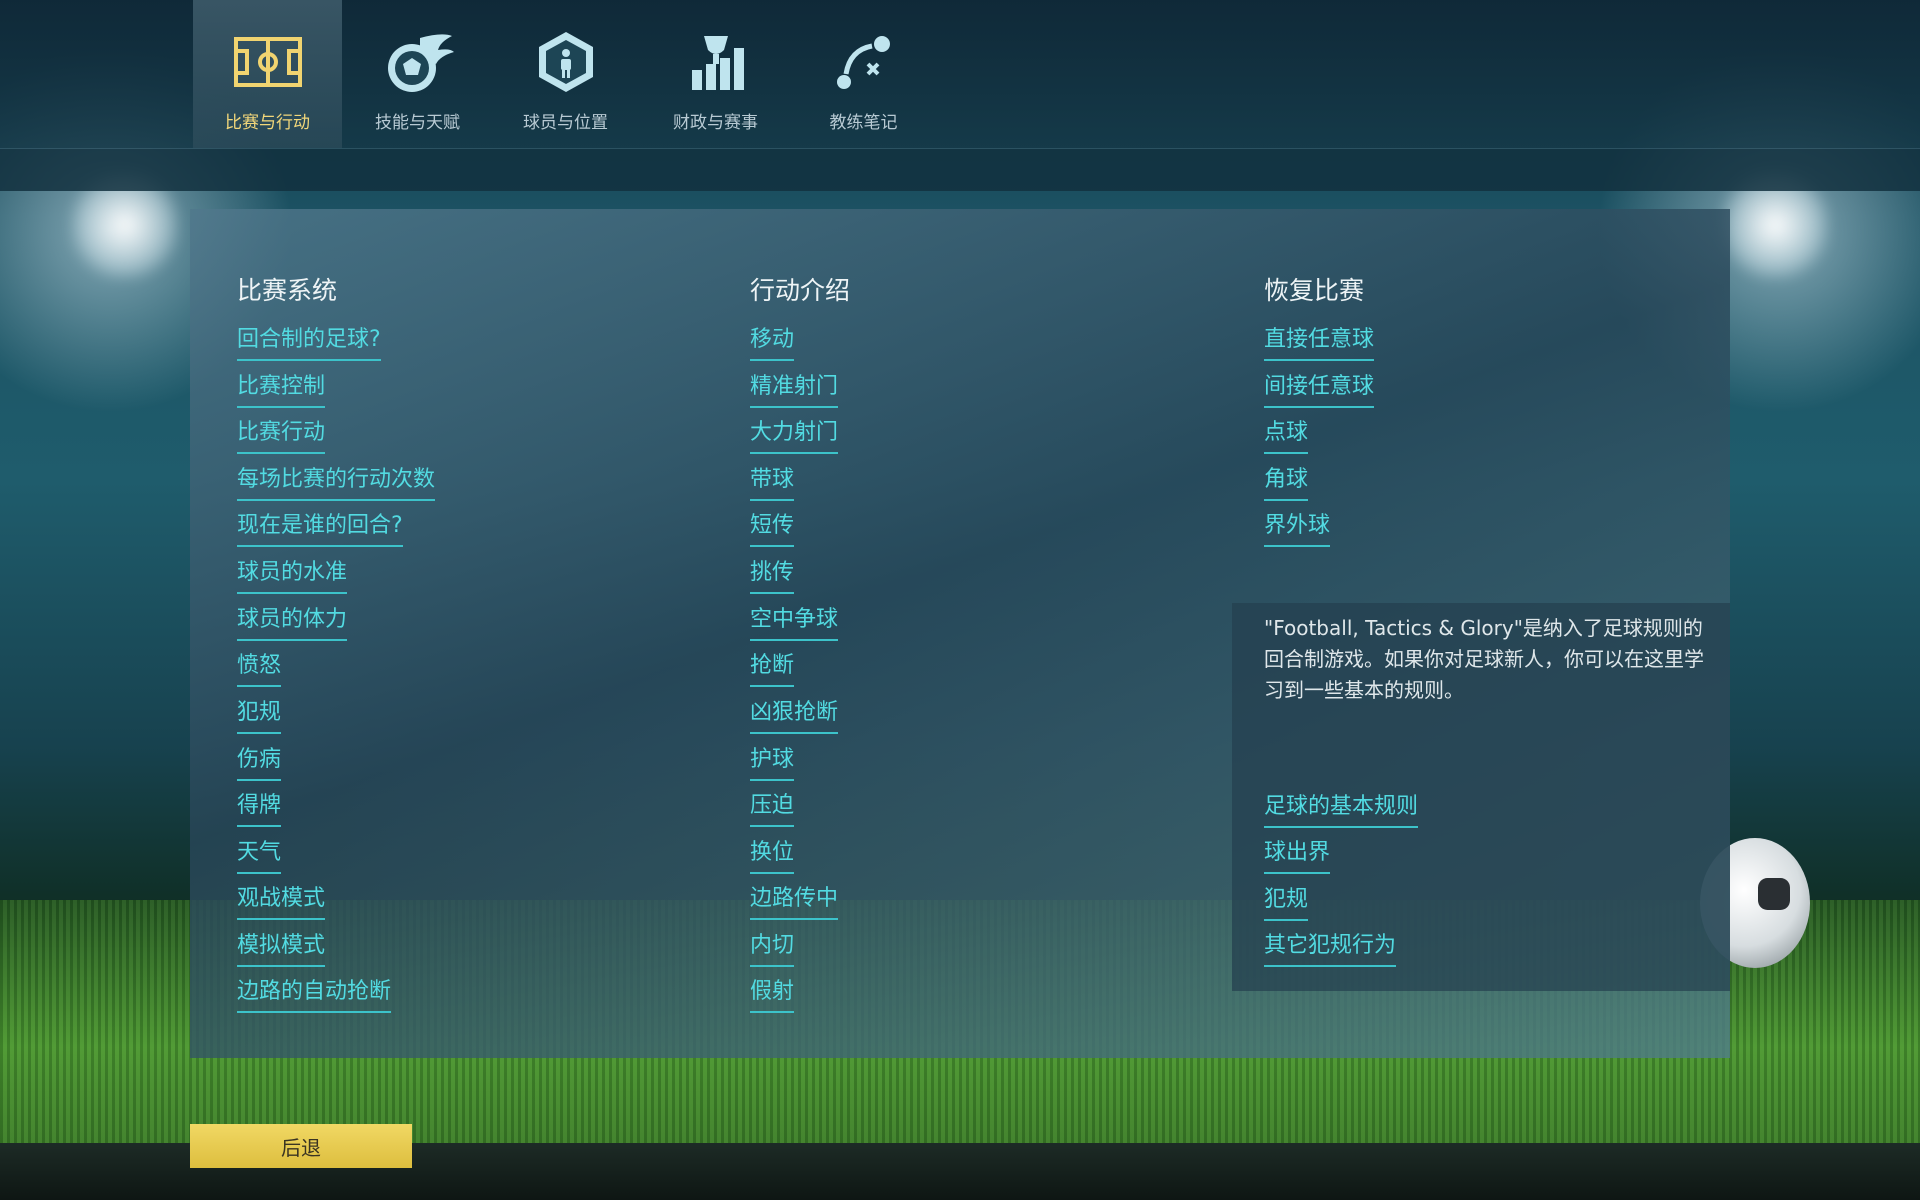  Describe the element at coordinates (418, 62) in the screenshot. I see `fireball-icon` at that location.